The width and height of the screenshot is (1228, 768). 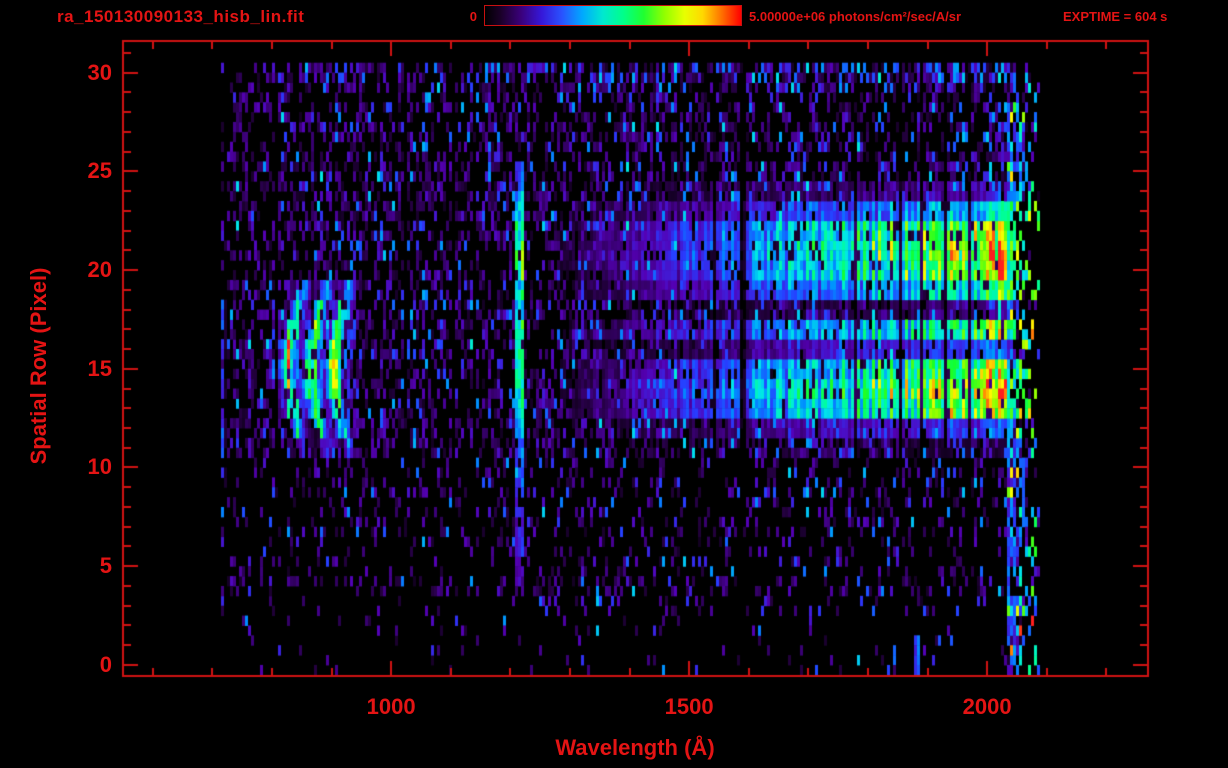 I want to click on y-tick-label: 5, so click(x=105, y=566).